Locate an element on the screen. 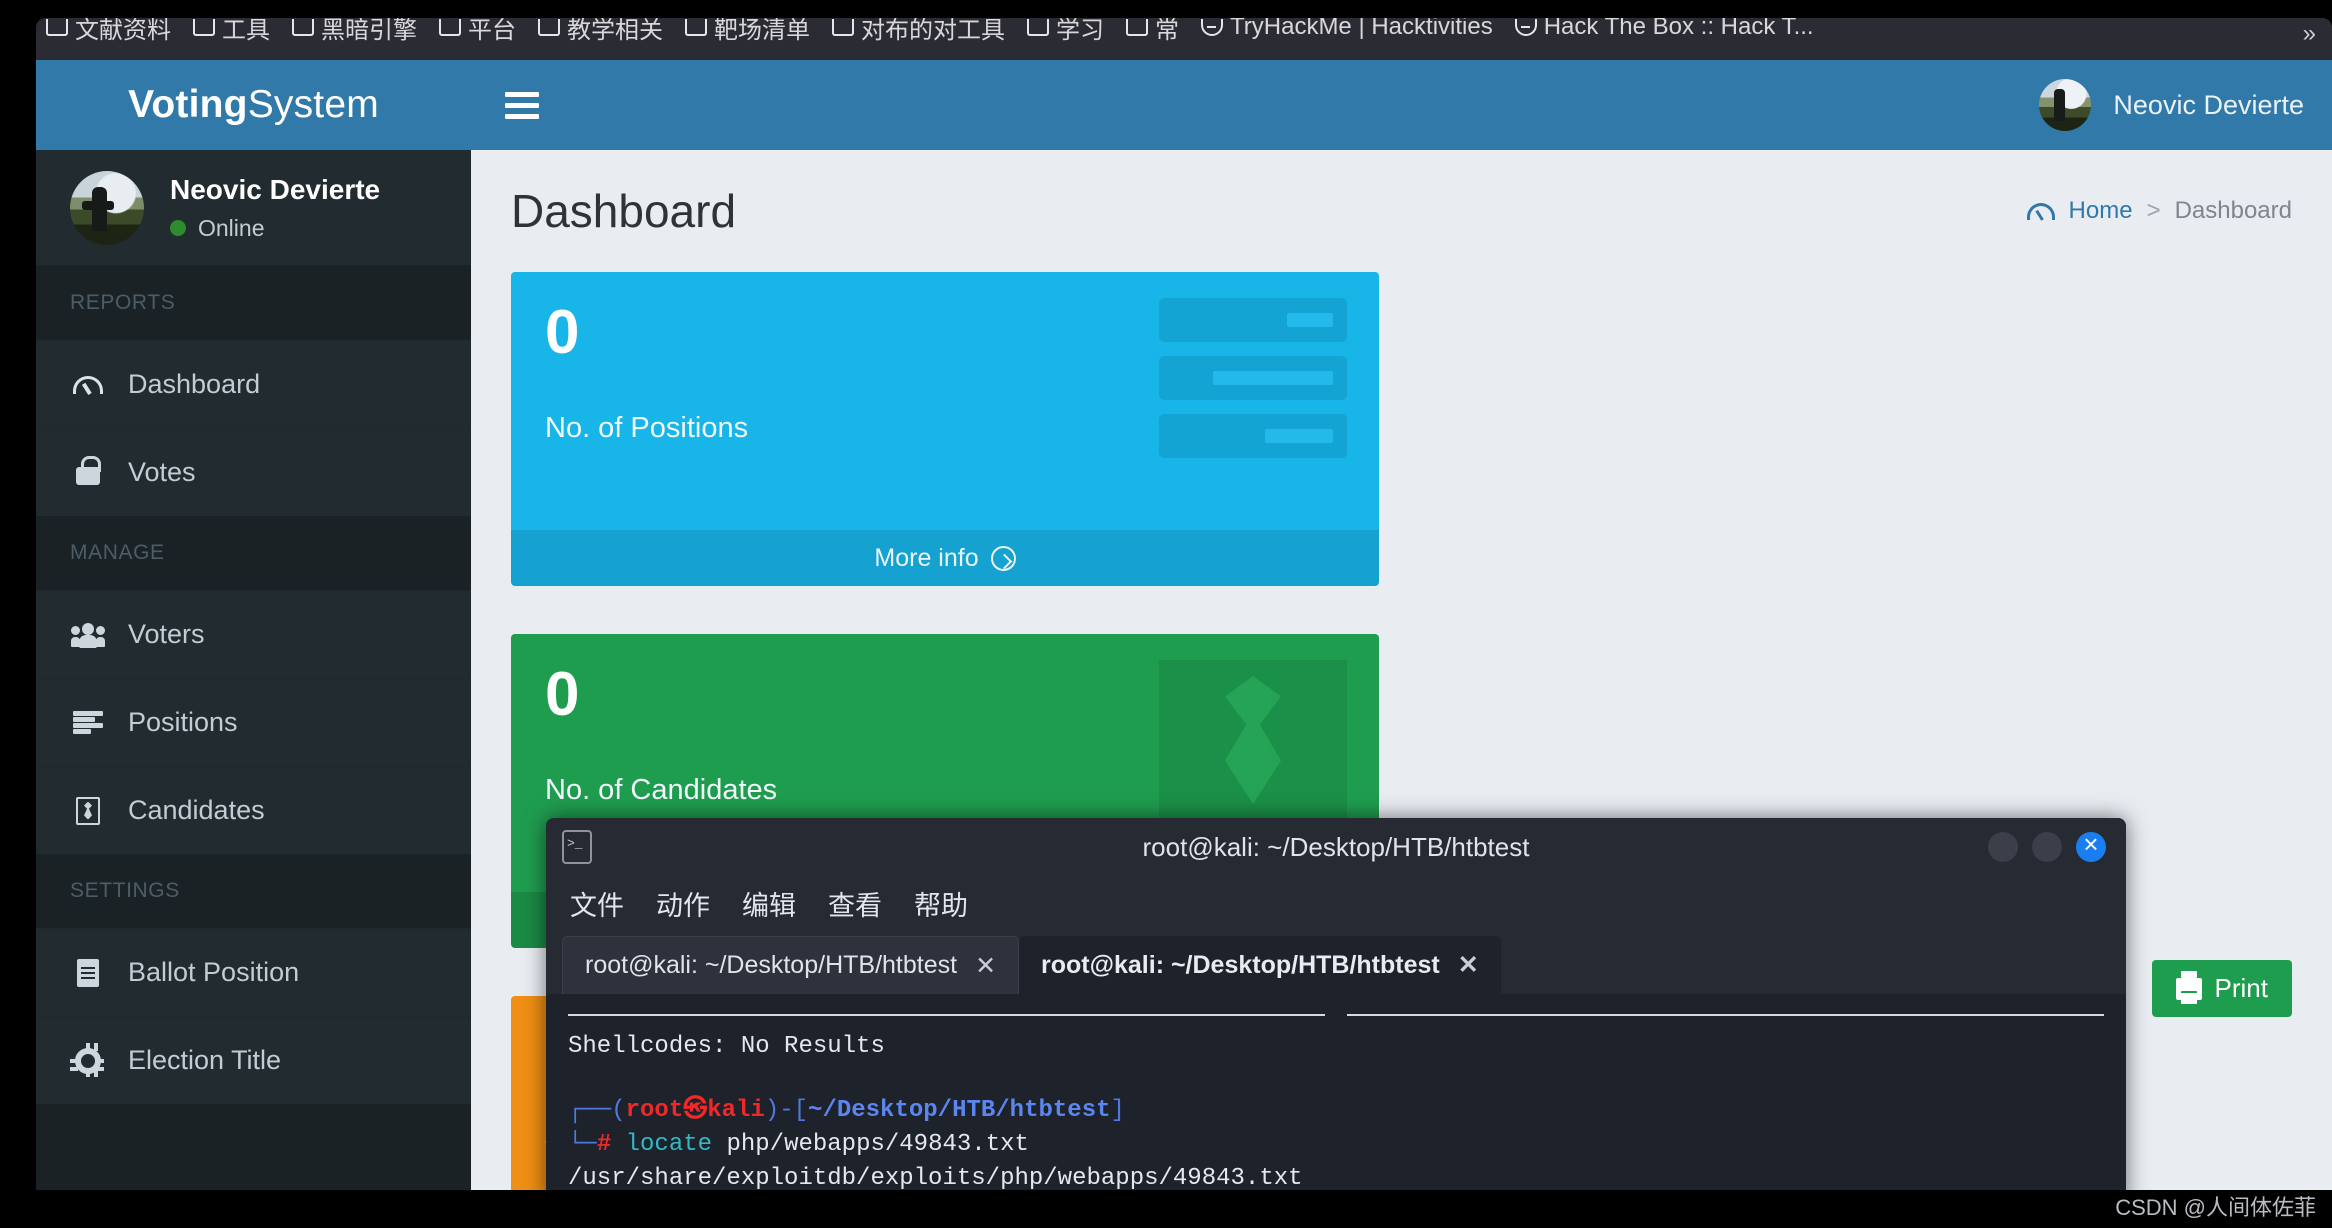  terminal-line-shellcodes: Shellcodes: No Results is located at coordinates (726, 1046).